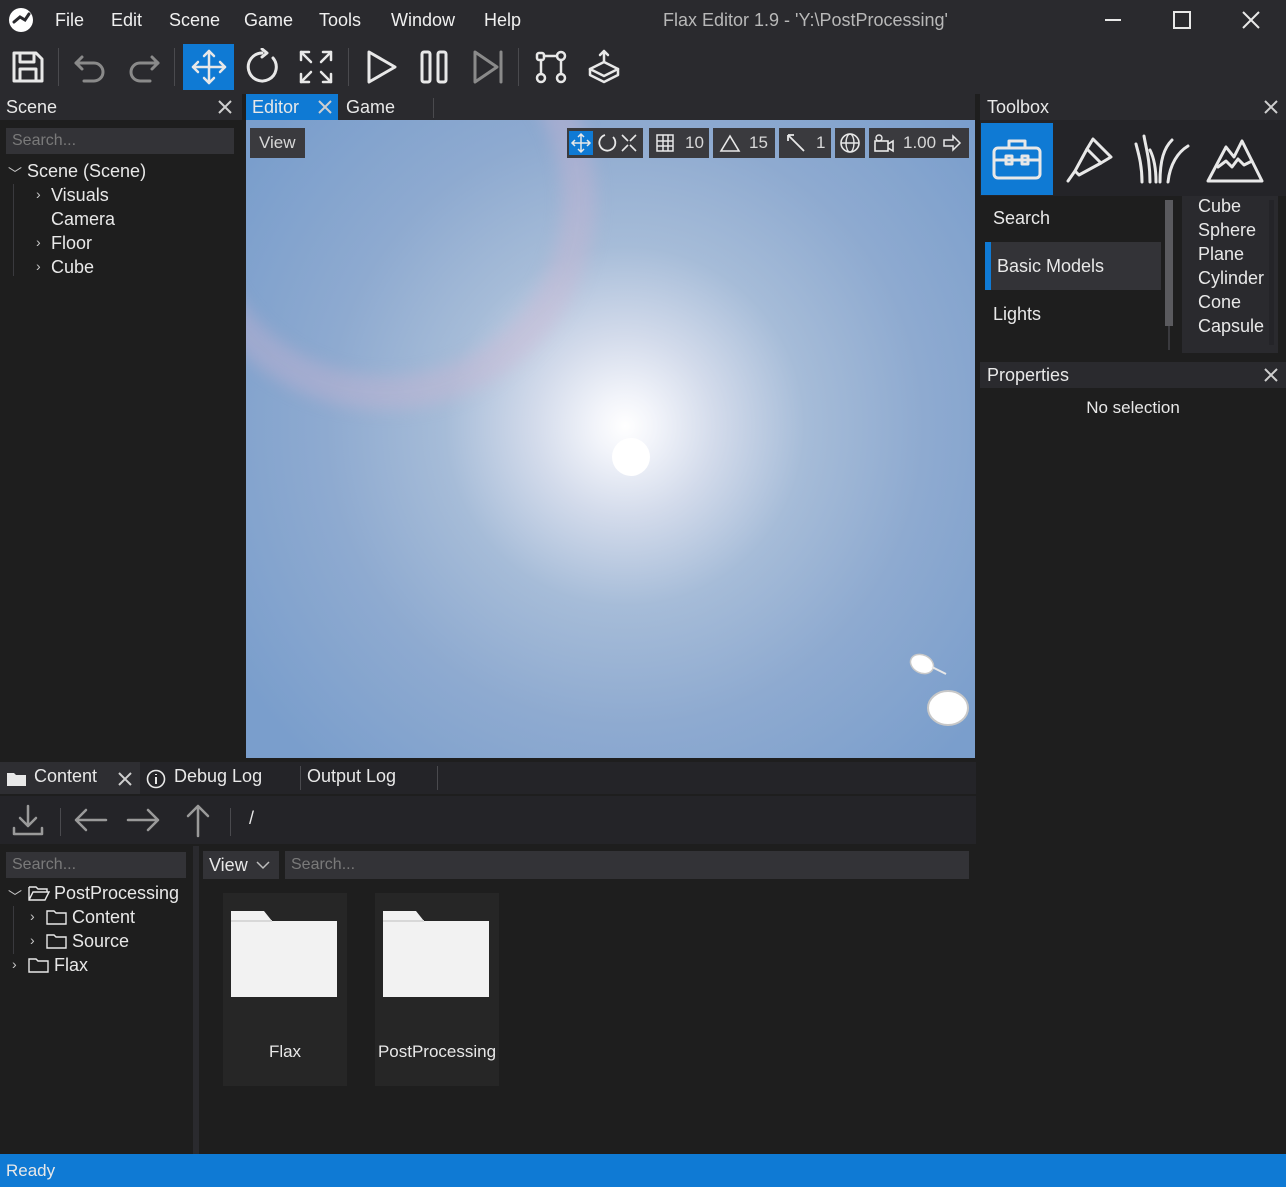 This screenshot has height=1187, width=1286. I want to click on minimize-icon, so click(1113, 20).